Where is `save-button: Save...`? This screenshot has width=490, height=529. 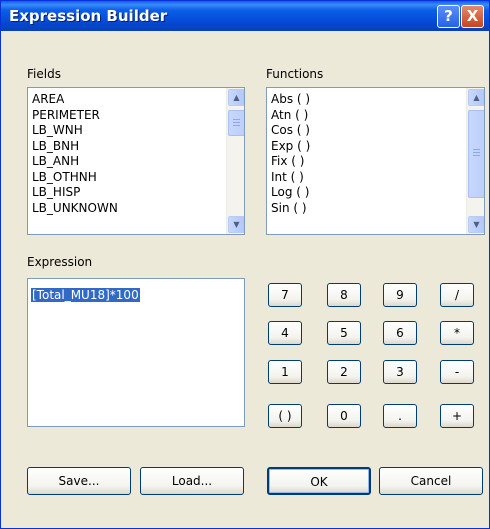 save-button: Save... is located at coordinates (79, 481).